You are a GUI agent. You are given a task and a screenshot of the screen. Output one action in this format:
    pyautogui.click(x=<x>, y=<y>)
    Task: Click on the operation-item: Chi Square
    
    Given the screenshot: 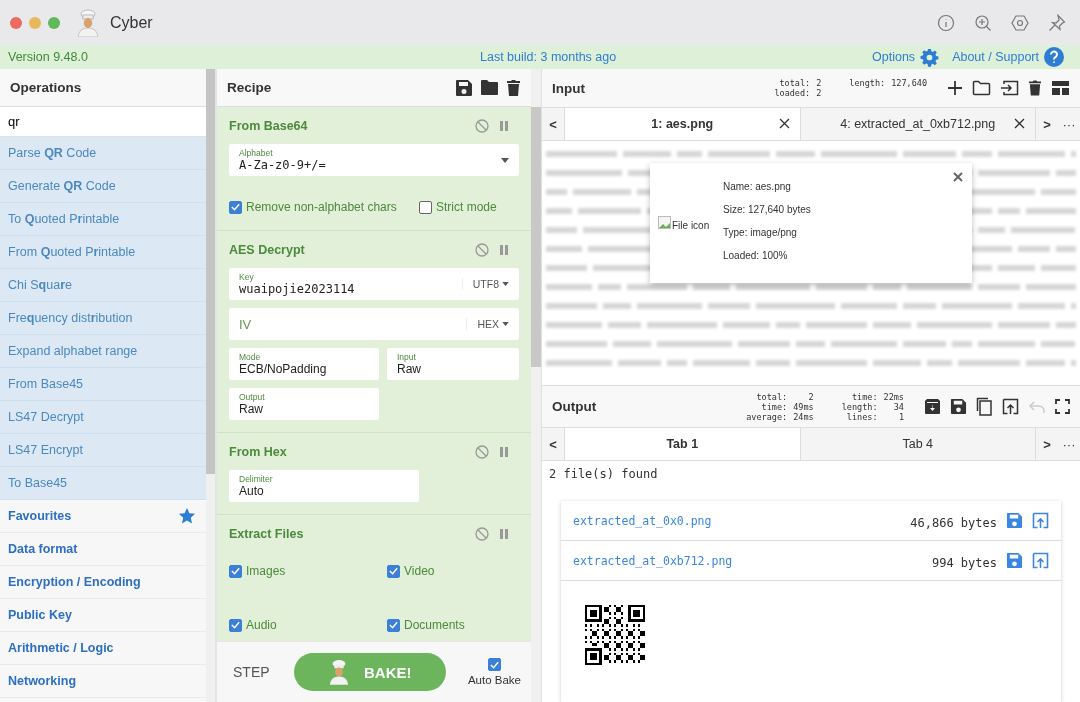 What is the action you would take?
    pyautogui.click(x=103, y=285)
    